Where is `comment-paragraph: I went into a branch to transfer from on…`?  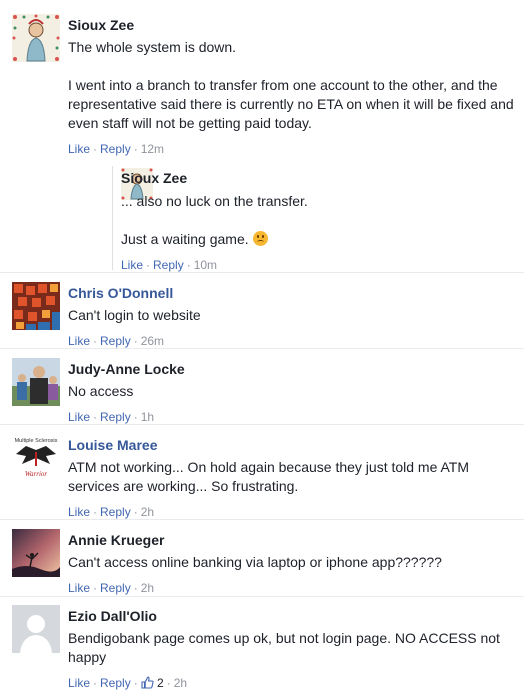
comment-paragraph: I went into a branch to transfer from on… is located at coordinates (291, 104).